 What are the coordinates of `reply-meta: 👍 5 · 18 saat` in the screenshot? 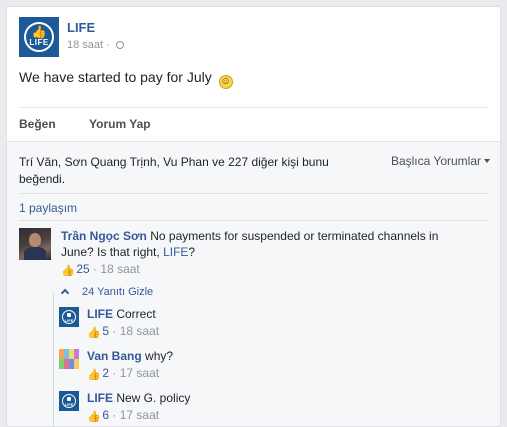 It's located at (123, 331).